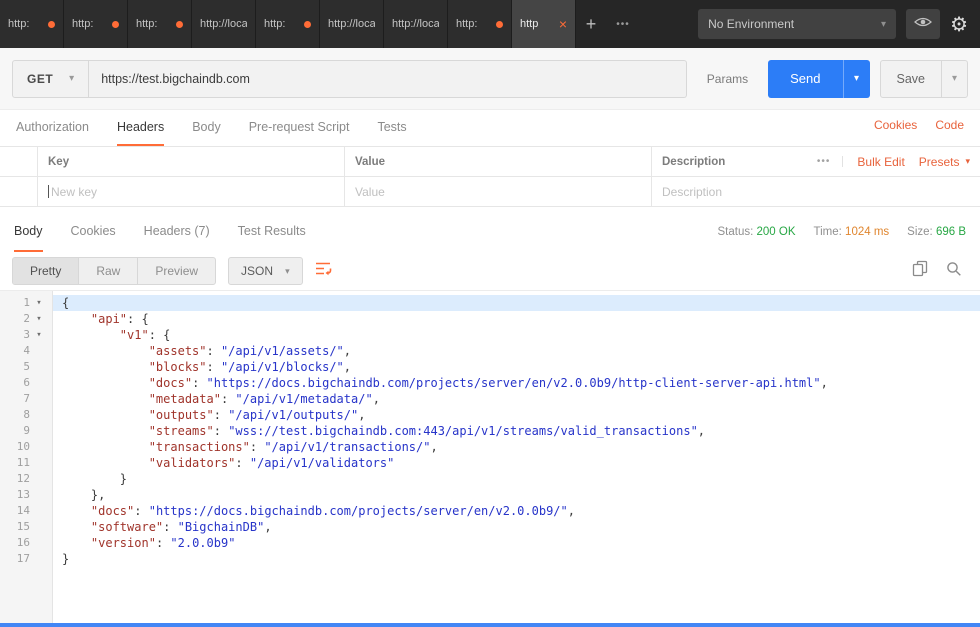  I want to click on copy-button, so click(920, 271).